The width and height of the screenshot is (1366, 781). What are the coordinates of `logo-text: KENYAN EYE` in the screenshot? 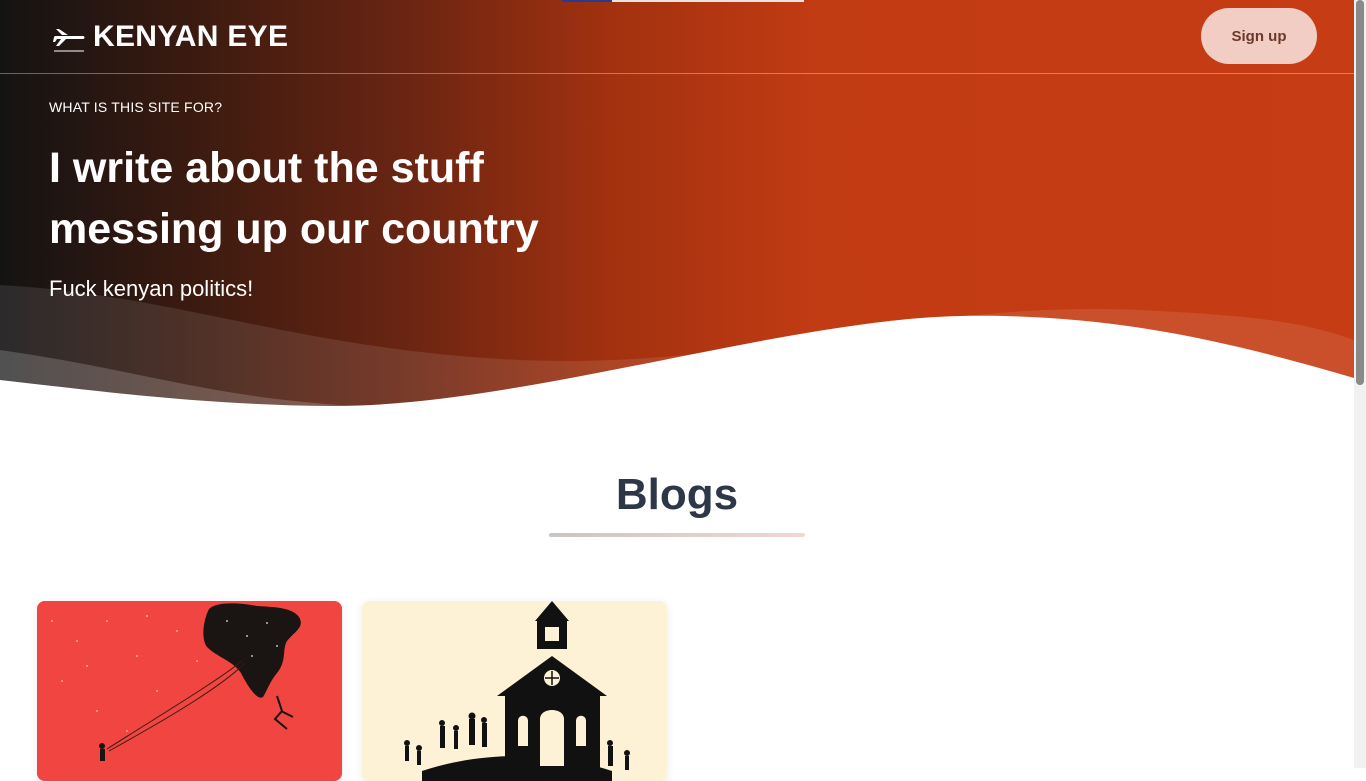 It's located at (191, 36).